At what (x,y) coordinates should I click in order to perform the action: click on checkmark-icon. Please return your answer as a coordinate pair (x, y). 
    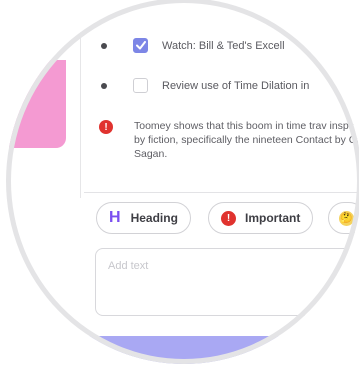
    Looking at the image, I should click on (140, 45).